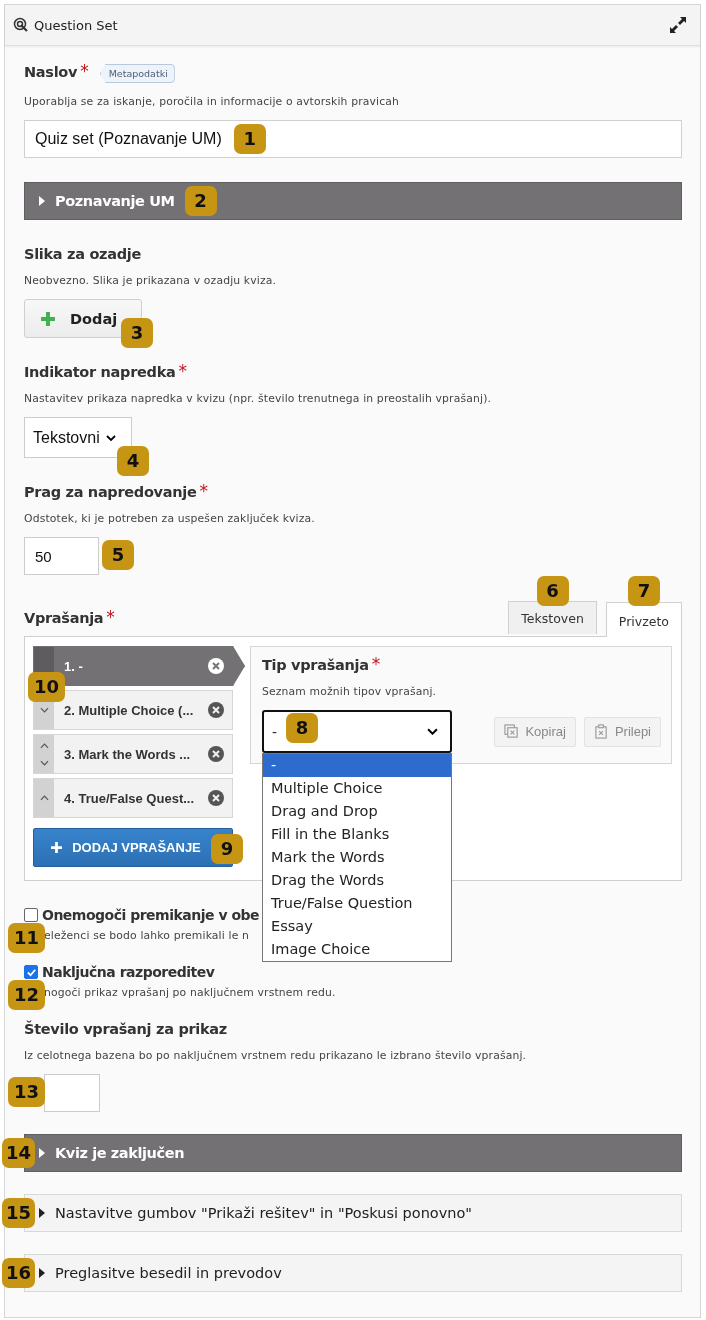 The image size is (706, 1320). I want to click on tab: Privzeto, so click(643, 619).